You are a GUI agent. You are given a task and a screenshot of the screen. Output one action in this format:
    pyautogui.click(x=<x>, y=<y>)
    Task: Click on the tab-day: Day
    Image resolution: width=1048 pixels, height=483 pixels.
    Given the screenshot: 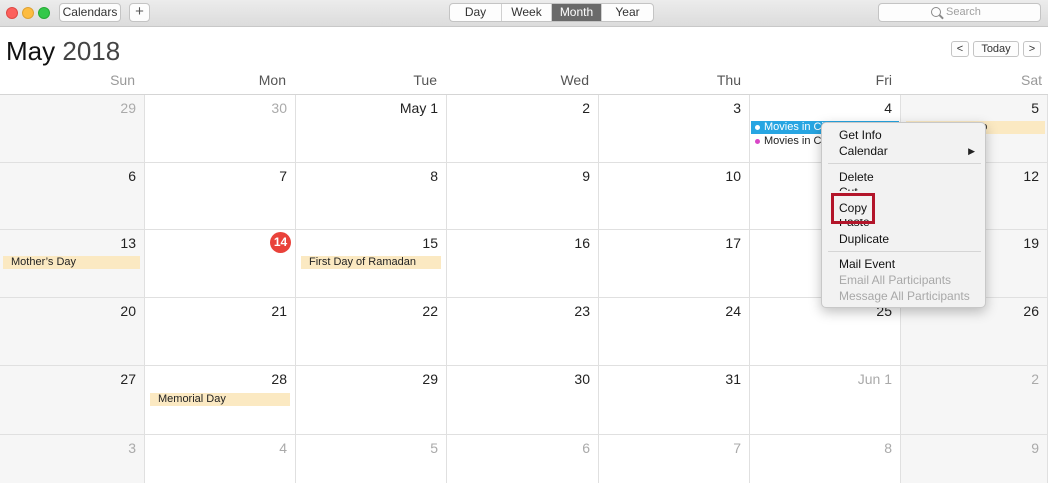 What is the action you would take?
    pyautogui.click(x=476, y=12)
    